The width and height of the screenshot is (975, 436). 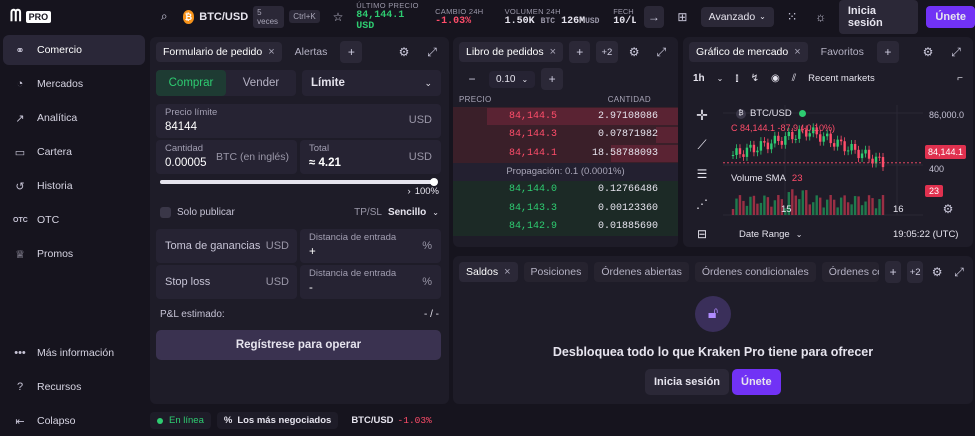 I want to click on trendline-icon: ⟋, so click(x=702, y=152).